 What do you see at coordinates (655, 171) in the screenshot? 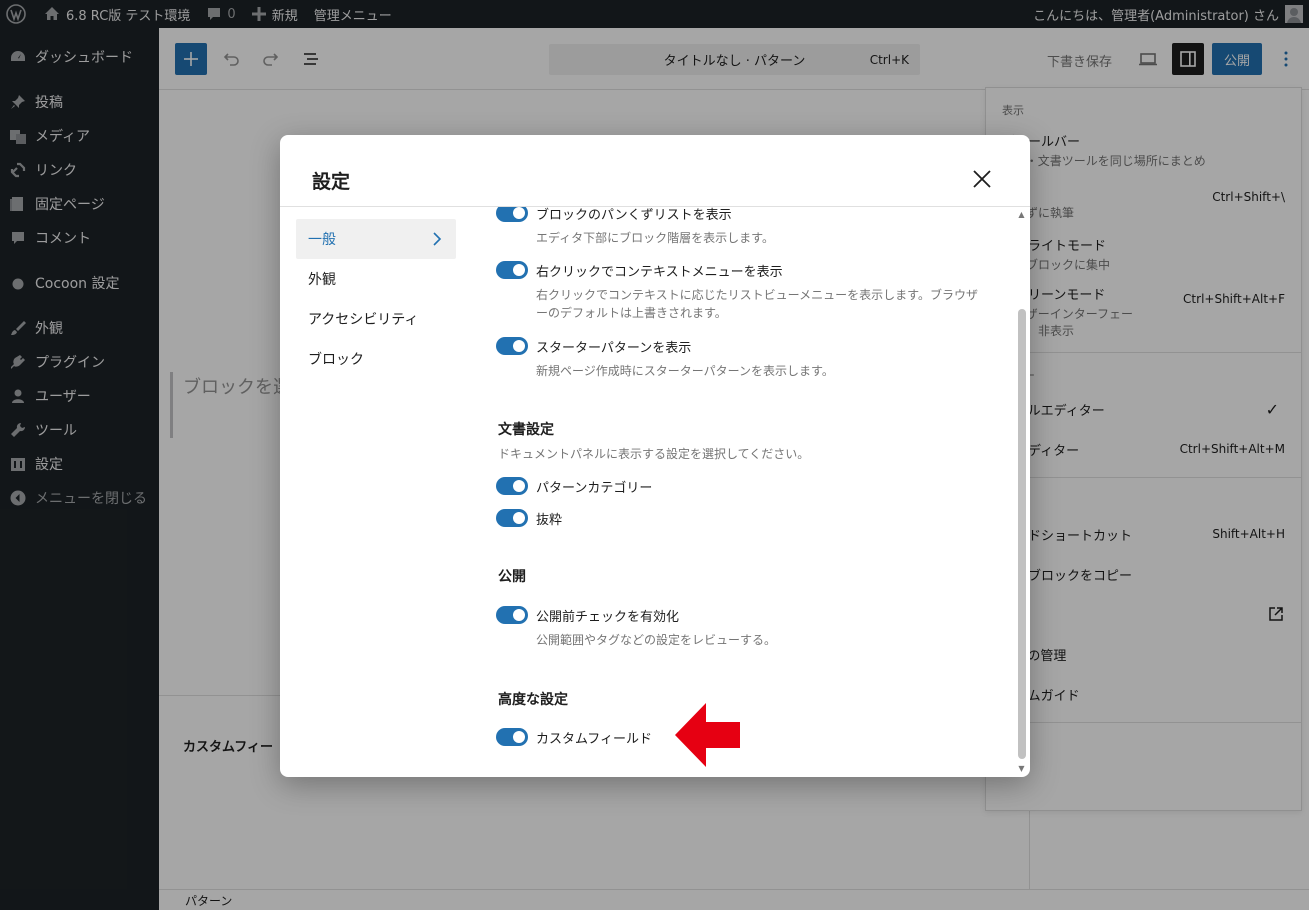
I see `modal-header: 設定` at bounding box center [655, 171].